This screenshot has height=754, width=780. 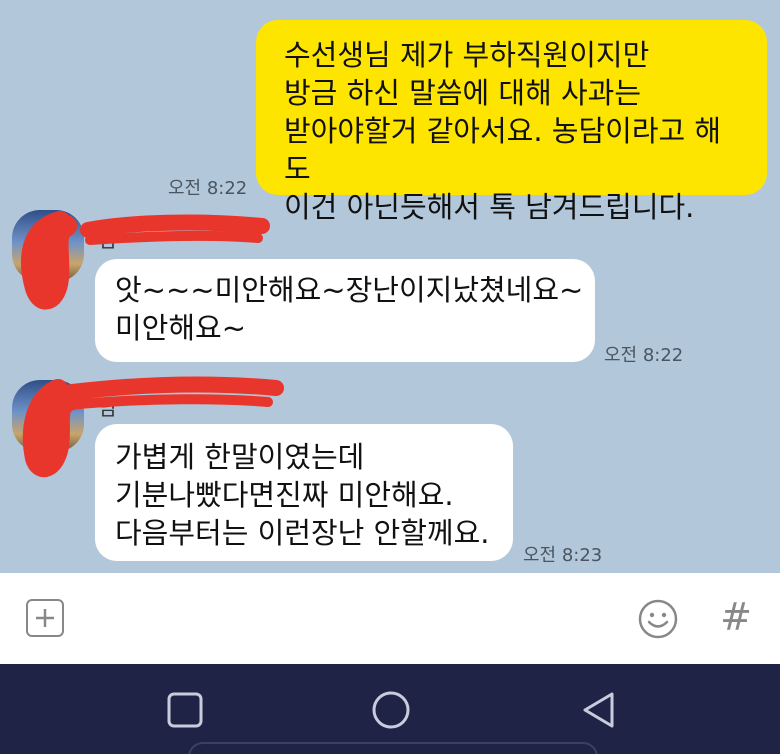 I want to click on square-icon, so click(x=185, y=710).